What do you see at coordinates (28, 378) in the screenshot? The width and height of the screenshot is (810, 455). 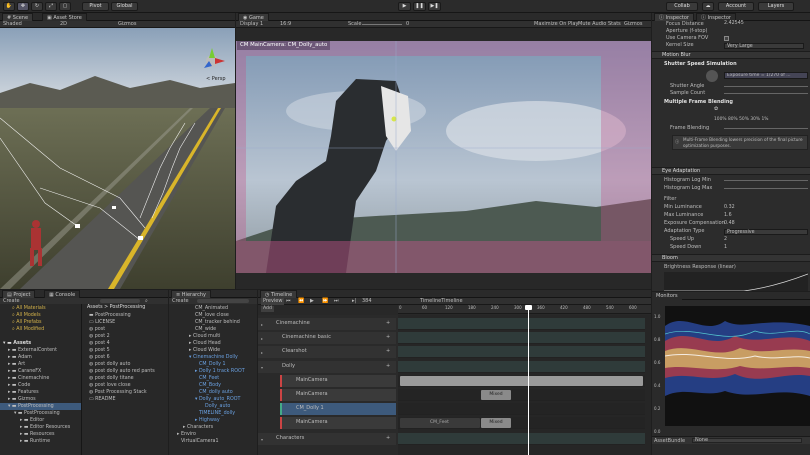 I see `folder-item: ▸ ▬ Cinemachine` at bounding box center [28, 378].